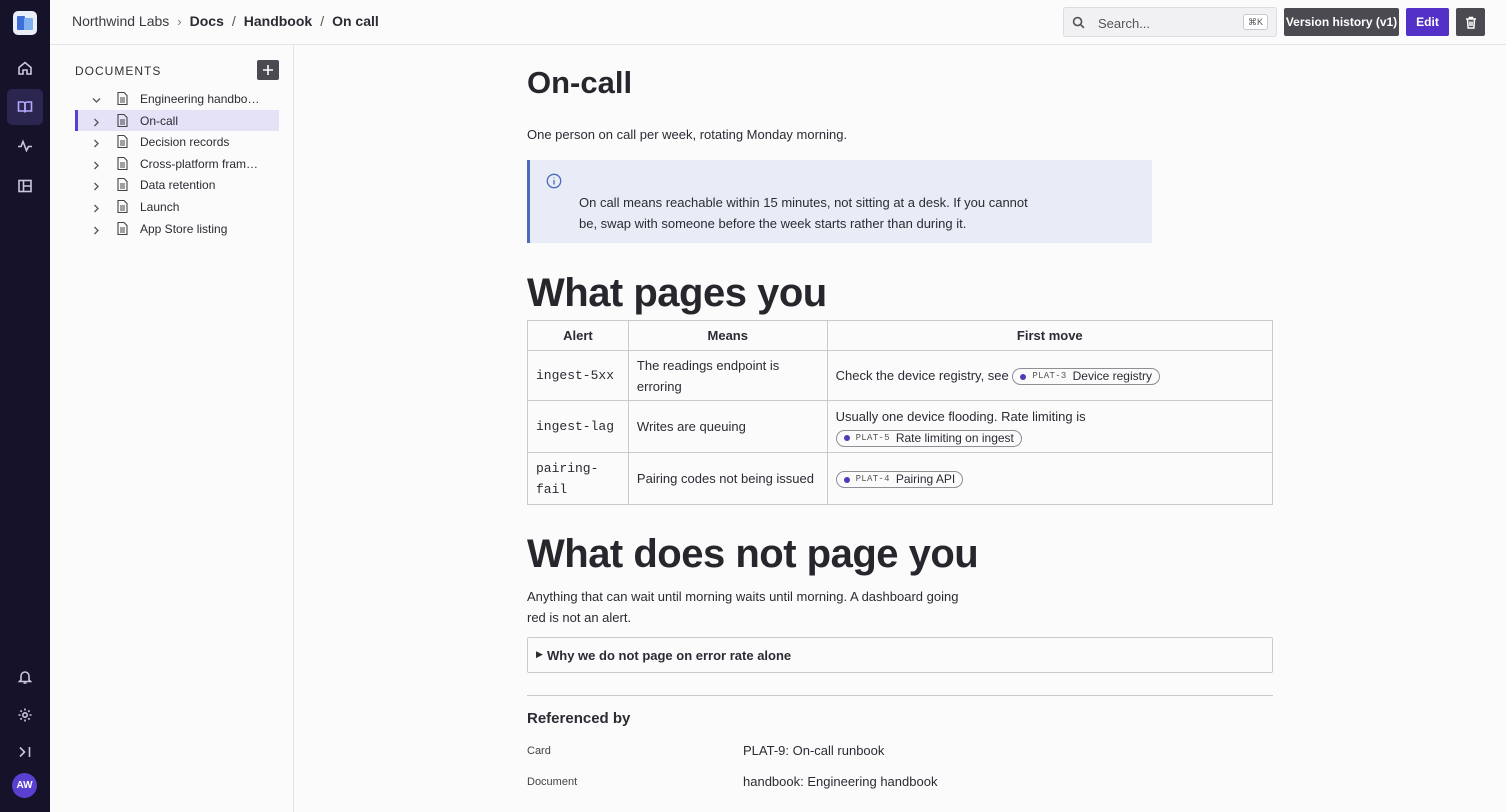 The width and height of the screenshot is (1506, 812). I want to click on chip-key: PLAT-3, so click(1049, 376).